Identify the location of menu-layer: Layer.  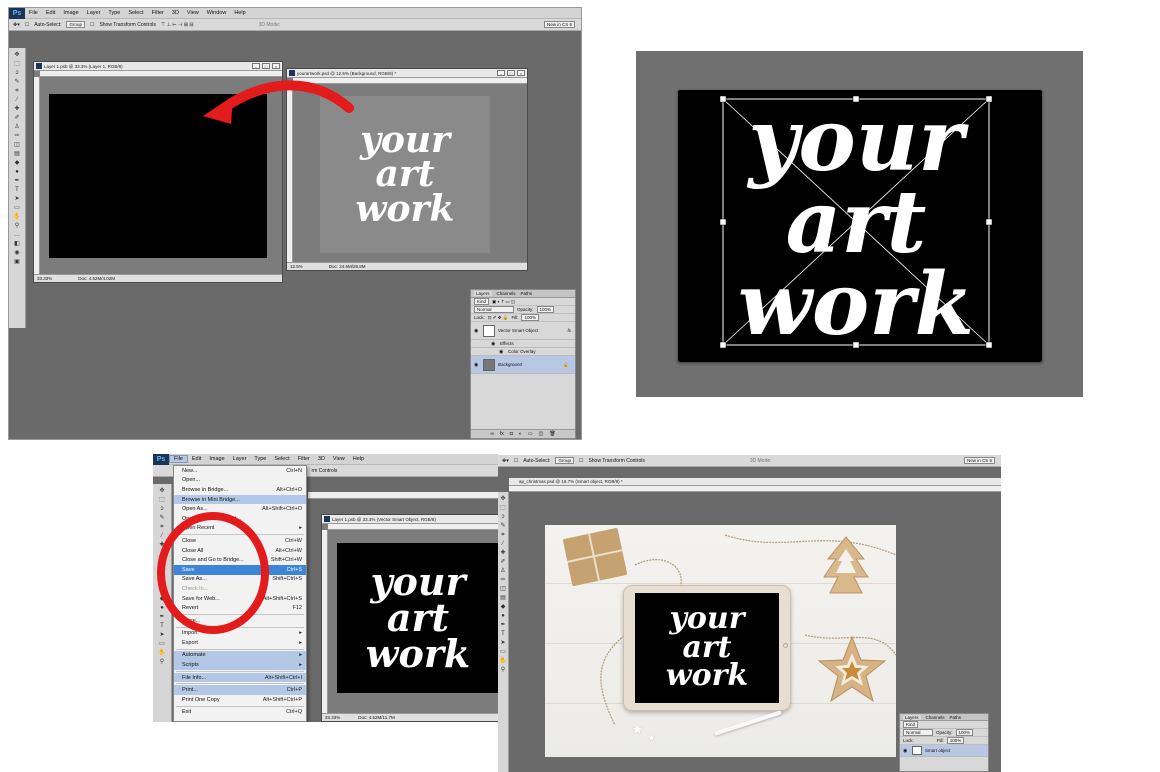
(94, 13).